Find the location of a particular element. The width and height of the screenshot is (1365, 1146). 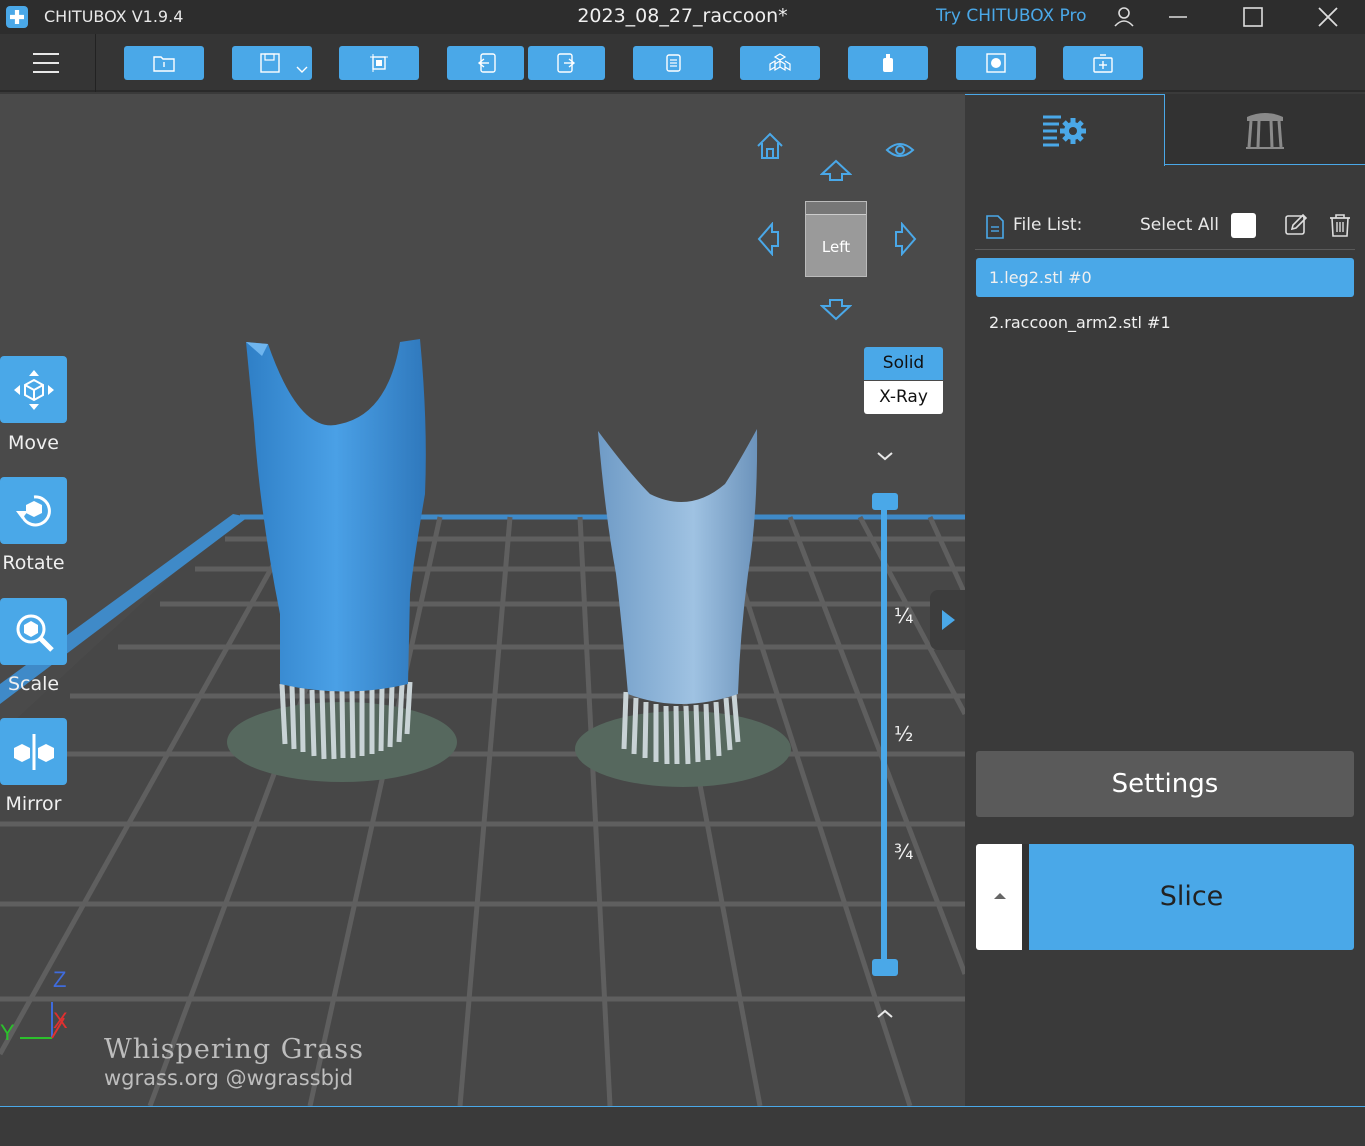

supports-icon is located at coordinates (1265, 131).